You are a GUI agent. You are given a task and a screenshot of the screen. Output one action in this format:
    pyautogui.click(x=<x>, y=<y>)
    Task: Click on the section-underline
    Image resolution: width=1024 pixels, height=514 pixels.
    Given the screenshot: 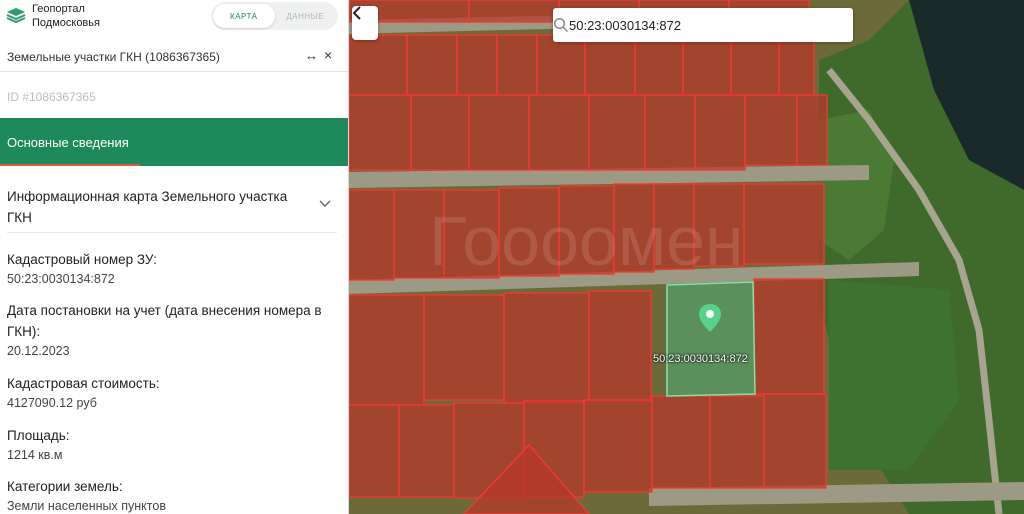 What is the action you would take?
    pyautogui.click(x=70, y=165)
    